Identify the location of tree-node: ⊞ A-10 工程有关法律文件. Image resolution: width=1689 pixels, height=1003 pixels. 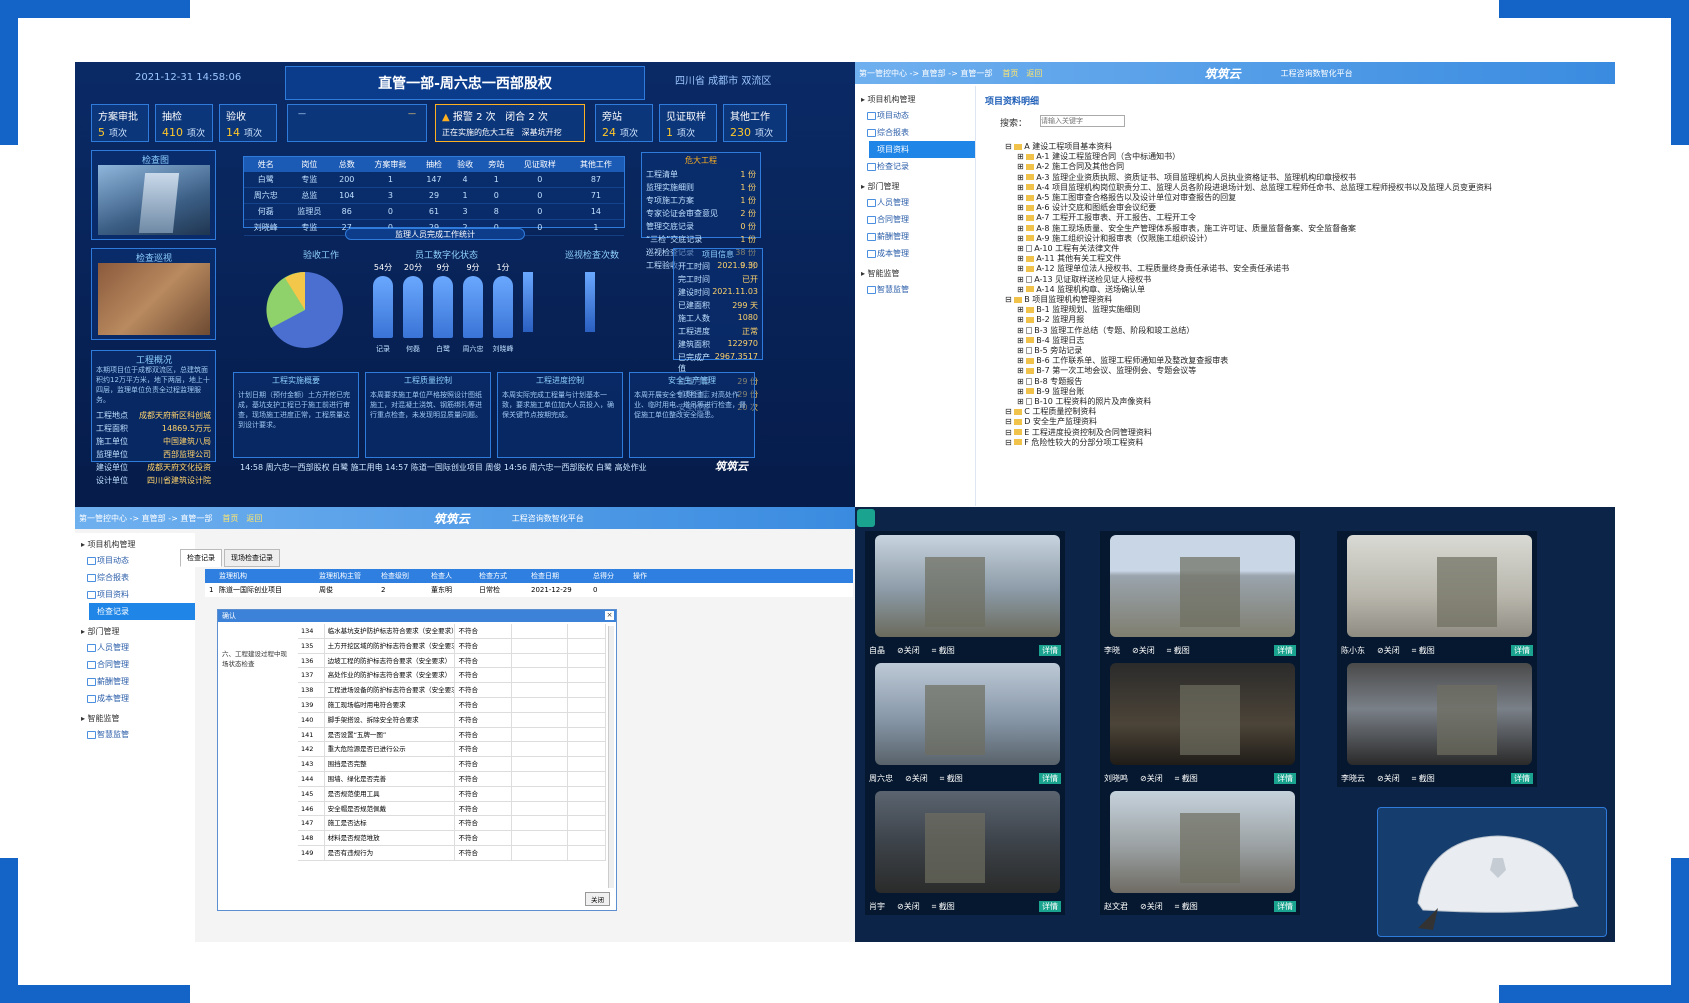
(1248, 249).